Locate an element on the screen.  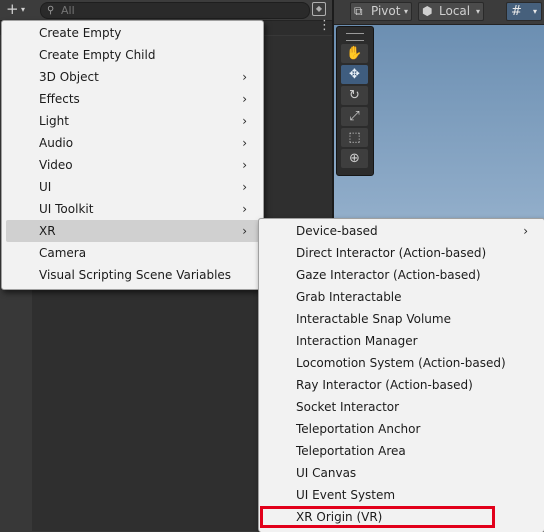
menu-item-create-empty: Create Empty is located at coordinates (132, 33).